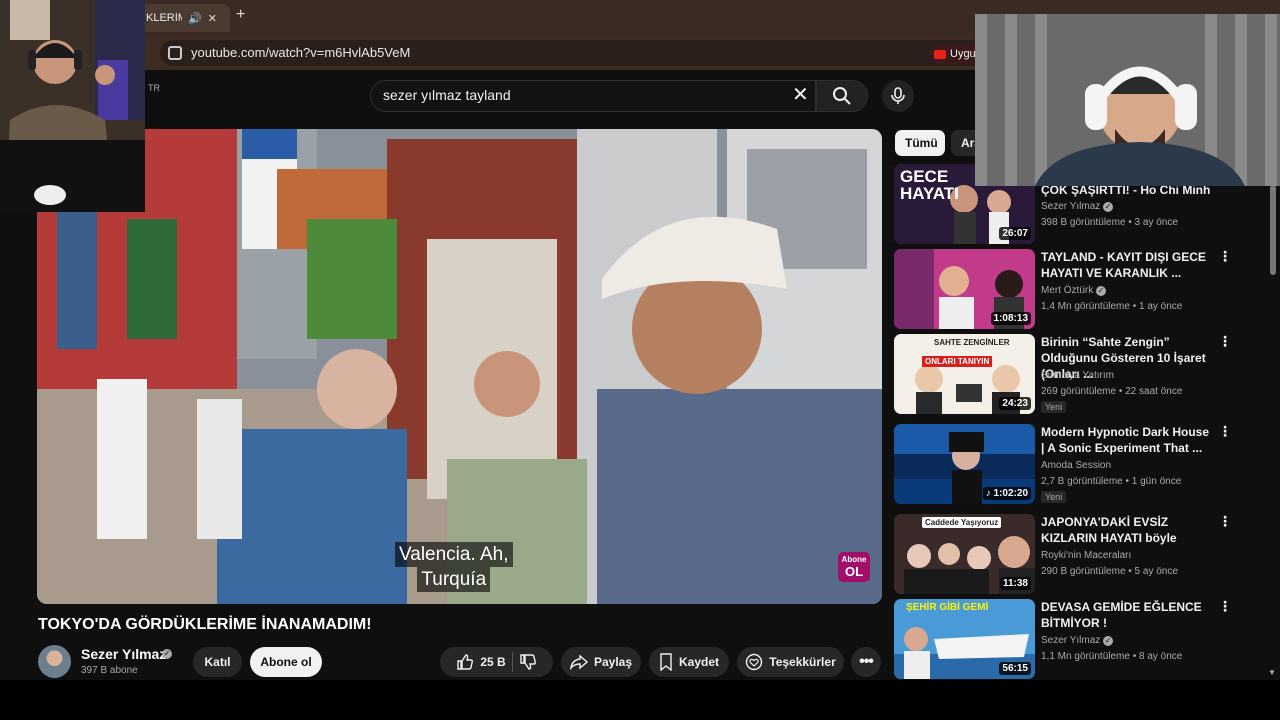 The width and height of the screenshot is (1280, 720). I want to click on rec-title: JAPONYA'DAKİ EVSİZ KIZLARIN HAYATI böyle, so click(1126, 530).